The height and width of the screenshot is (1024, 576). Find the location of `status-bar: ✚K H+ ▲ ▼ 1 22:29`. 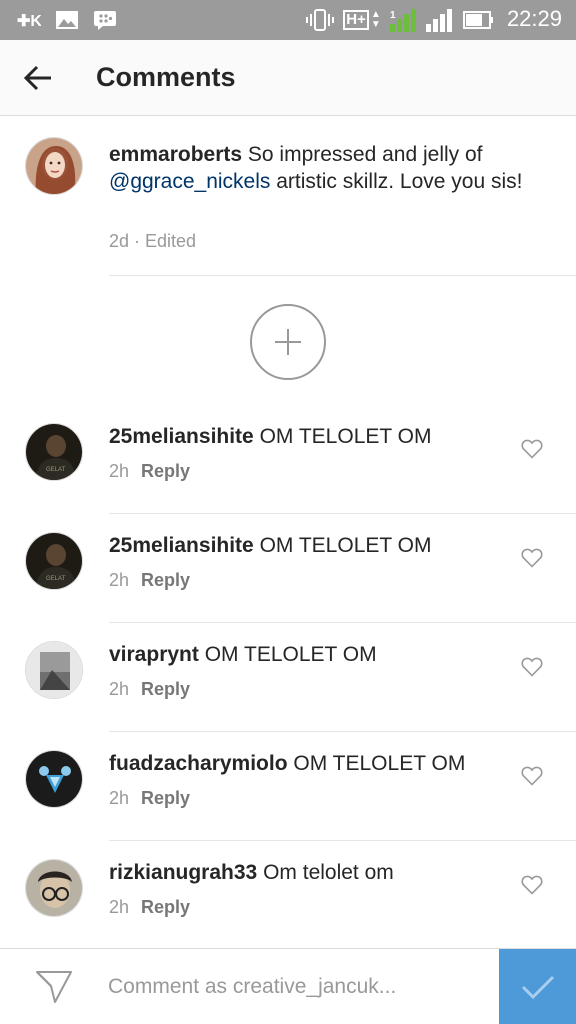

status-bar: ✚K H+ ▲ ▼ 1 22:29 is located at coordinates (288, 20).